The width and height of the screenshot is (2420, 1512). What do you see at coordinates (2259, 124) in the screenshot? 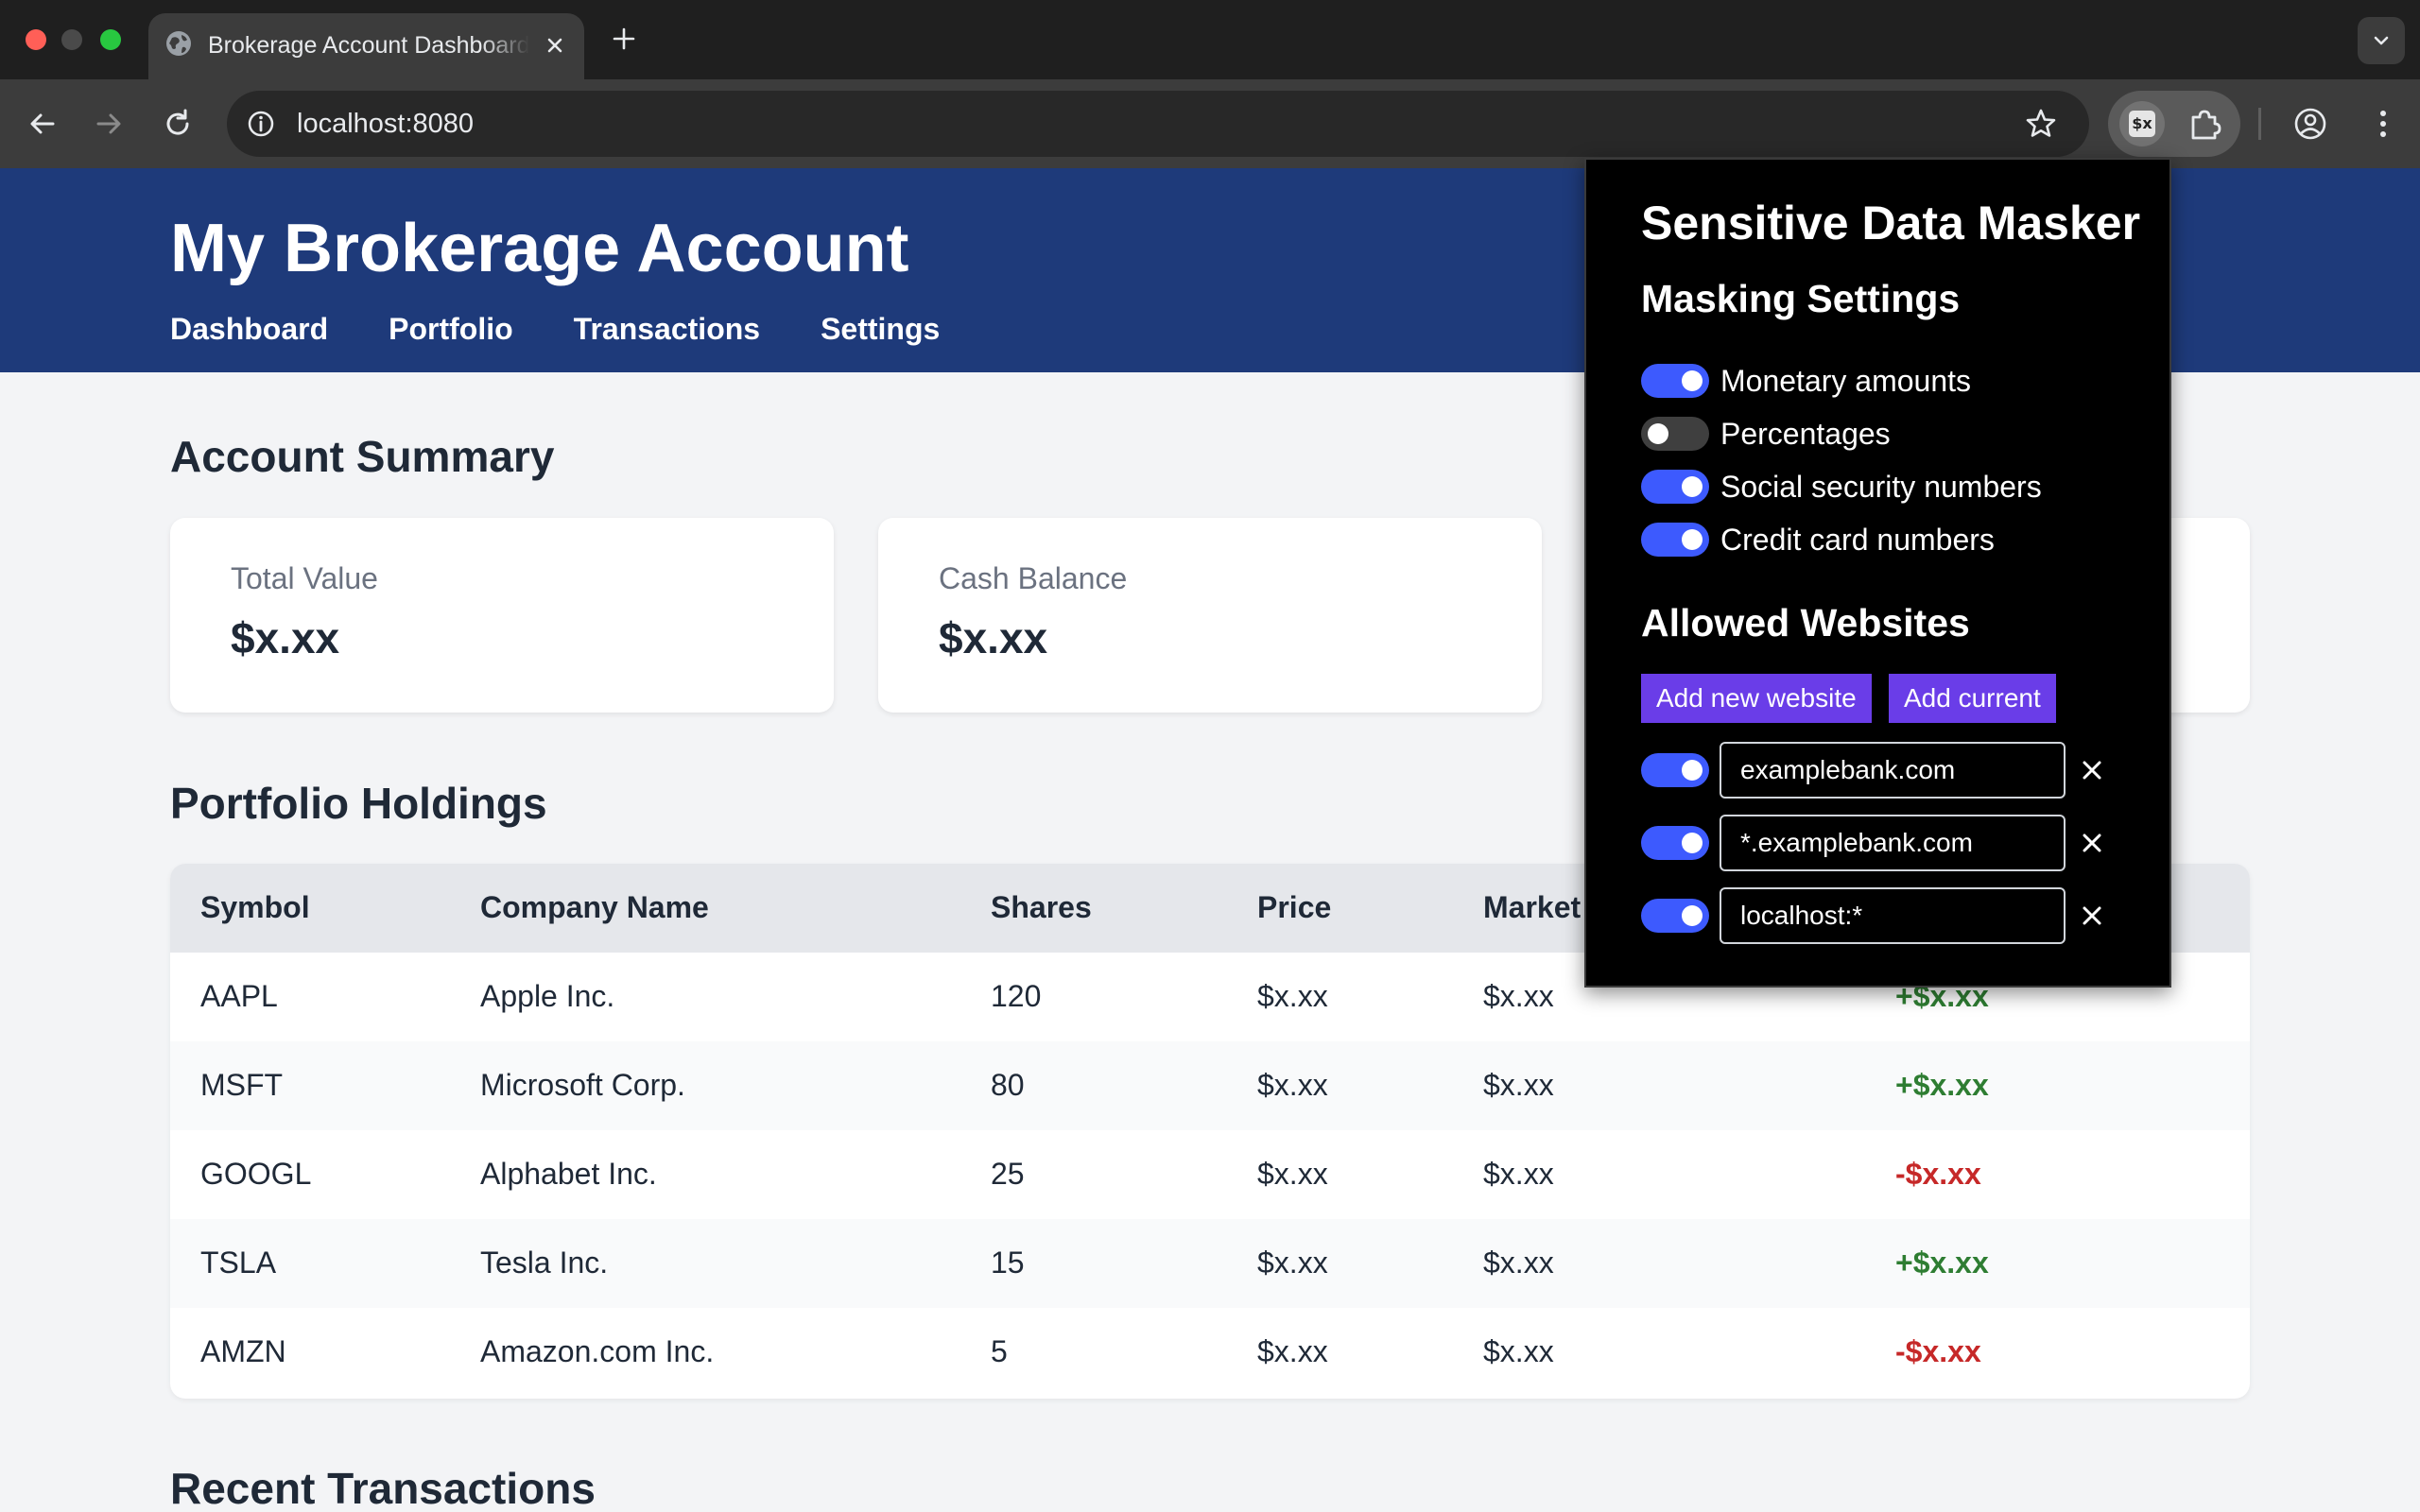
I see `toolbar-divider` at bounding box center [2259, 124].